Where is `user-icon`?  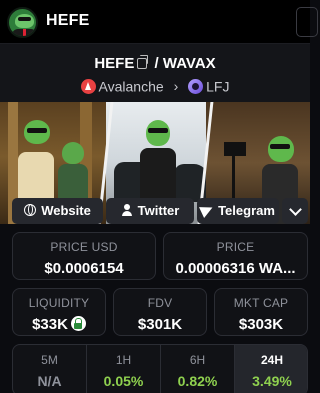 user-icon is located at coordinates (127, 210).